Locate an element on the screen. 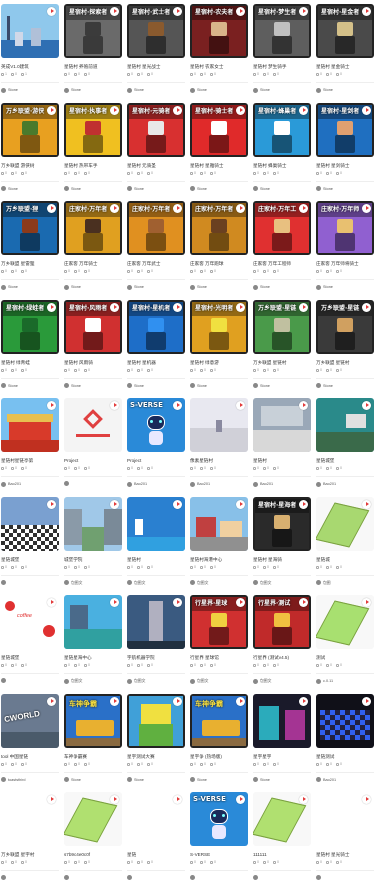  project-title: 星链村 星光骑士 is located at coordinates (345, 855).